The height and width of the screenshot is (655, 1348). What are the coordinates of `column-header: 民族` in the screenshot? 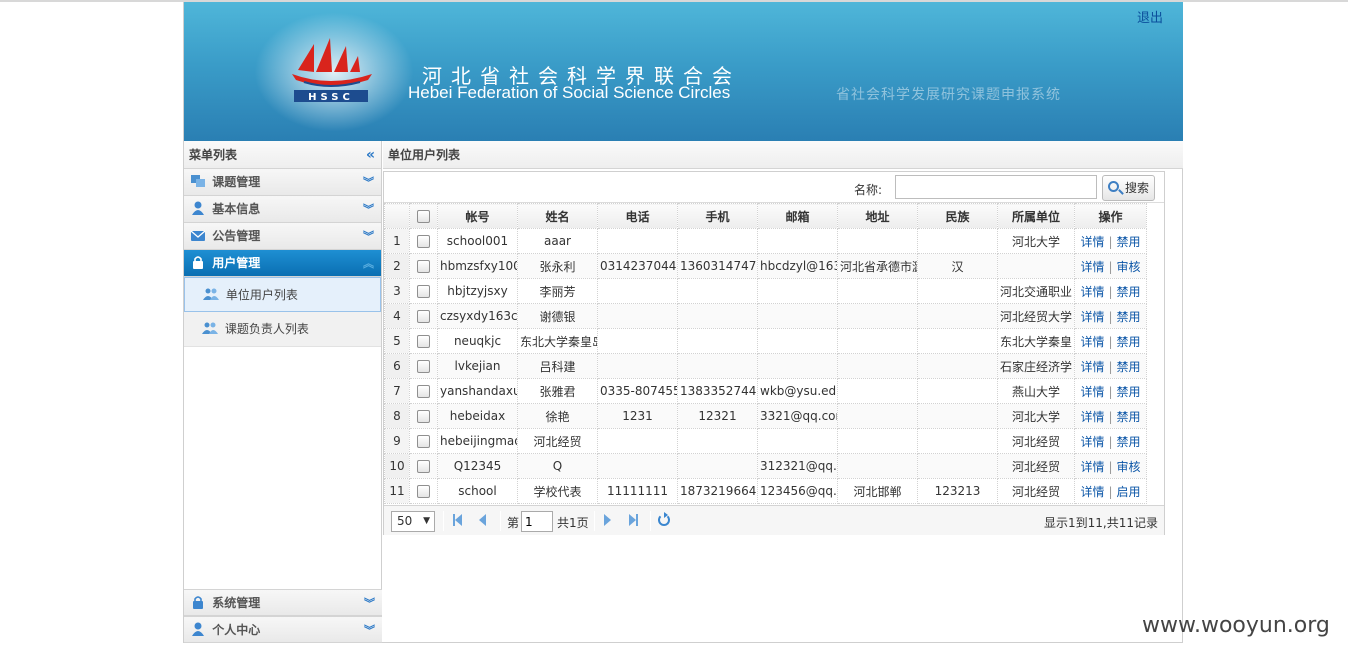 It's located at (957, 216).